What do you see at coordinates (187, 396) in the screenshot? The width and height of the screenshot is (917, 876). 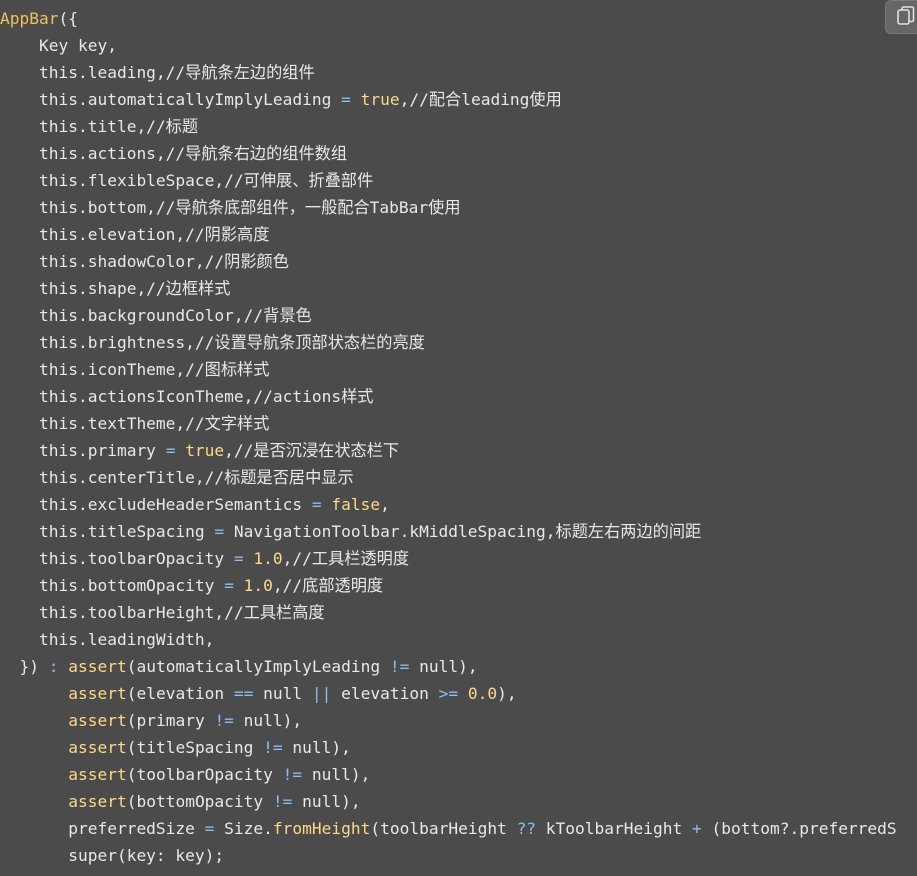 I see `code-token: this.actionsIconTheme,//actions样式` at bounding box center [187, 396].